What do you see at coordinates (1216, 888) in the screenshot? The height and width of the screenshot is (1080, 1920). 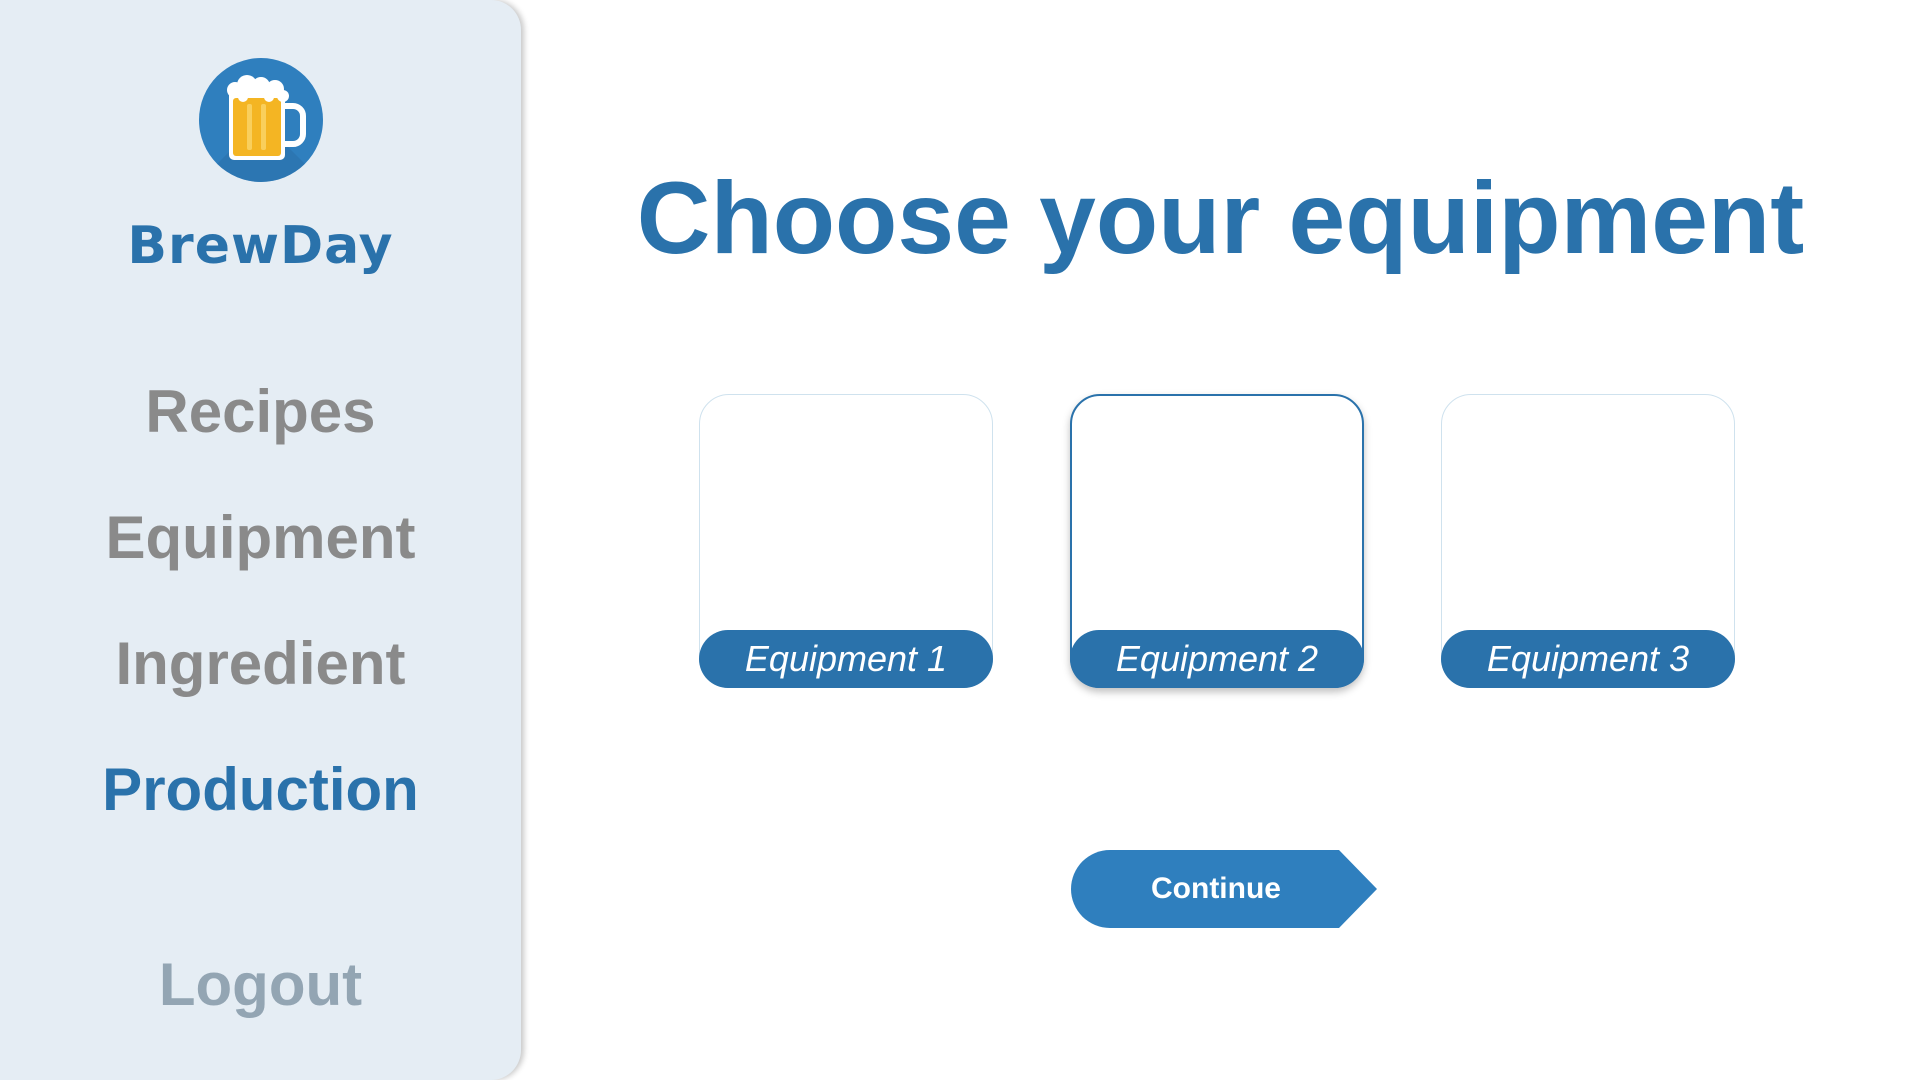 I see `continue-label: Continue` at bounding box center [1216, 888].